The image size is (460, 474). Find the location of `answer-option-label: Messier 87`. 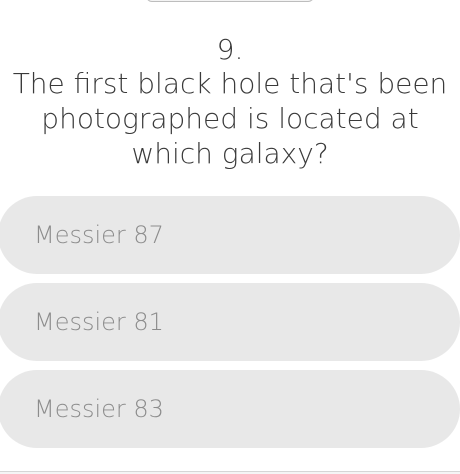

answer-option-label: Messier 87 is located at coordinates (99, 235).